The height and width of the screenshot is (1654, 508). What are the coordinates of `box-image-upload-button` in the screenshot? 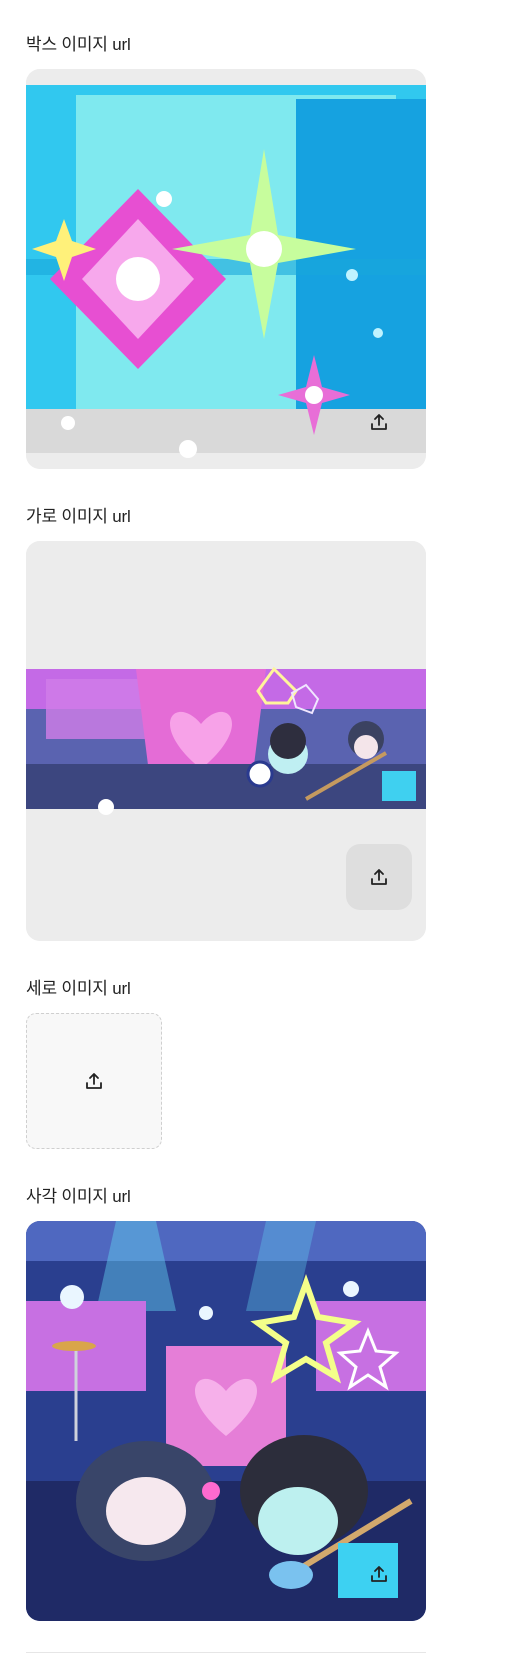 It's located at (379, 422).